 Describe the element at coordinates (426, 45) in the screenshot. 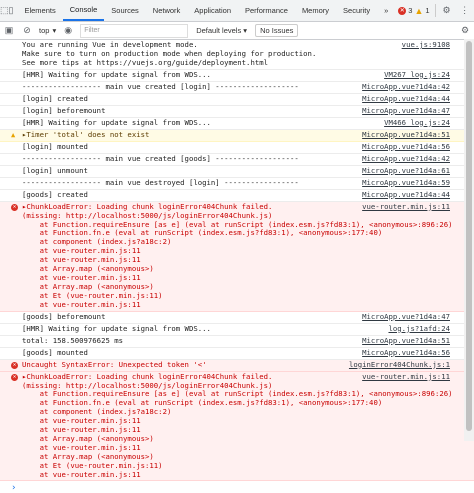

I see `source-link: vue.js:9108` at that location.